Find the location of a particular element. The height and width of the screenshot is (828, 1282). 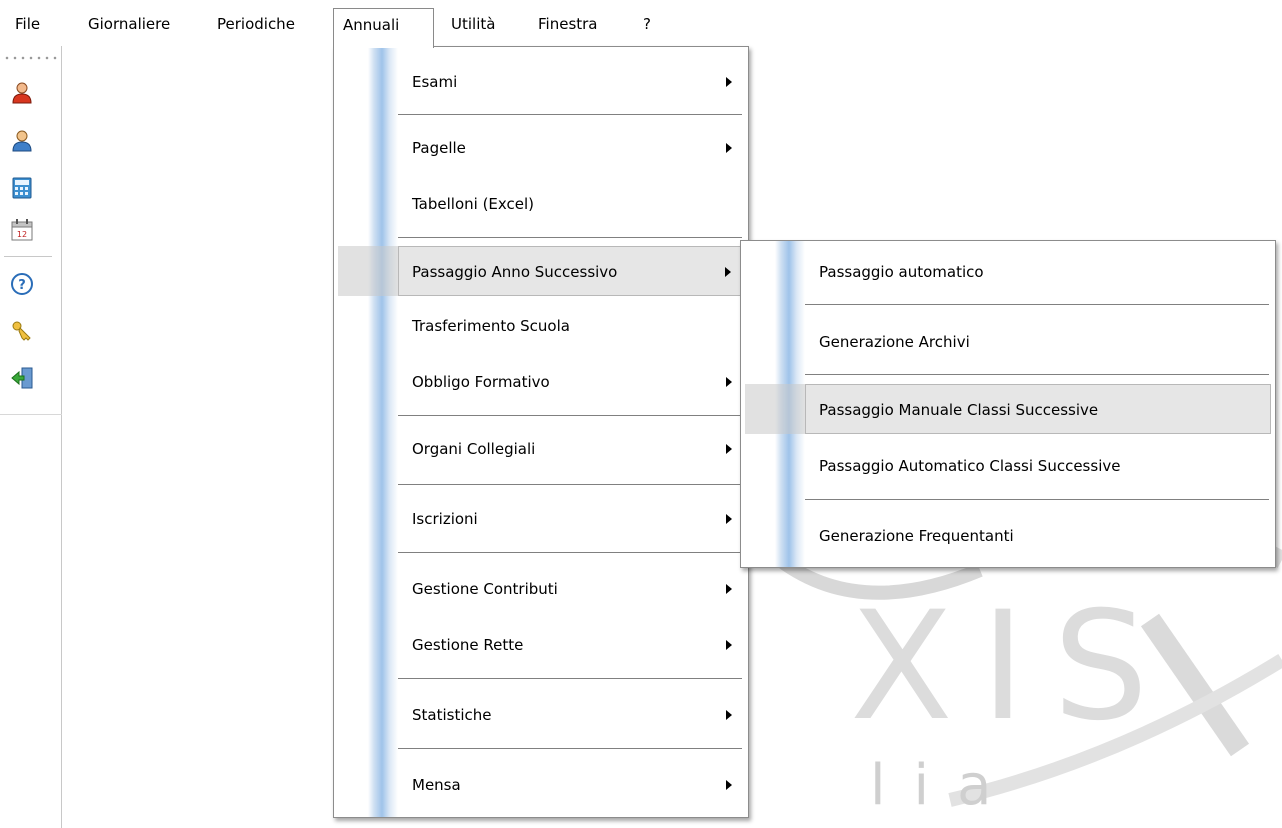

keys-icon is located at coordinates (22, 330).